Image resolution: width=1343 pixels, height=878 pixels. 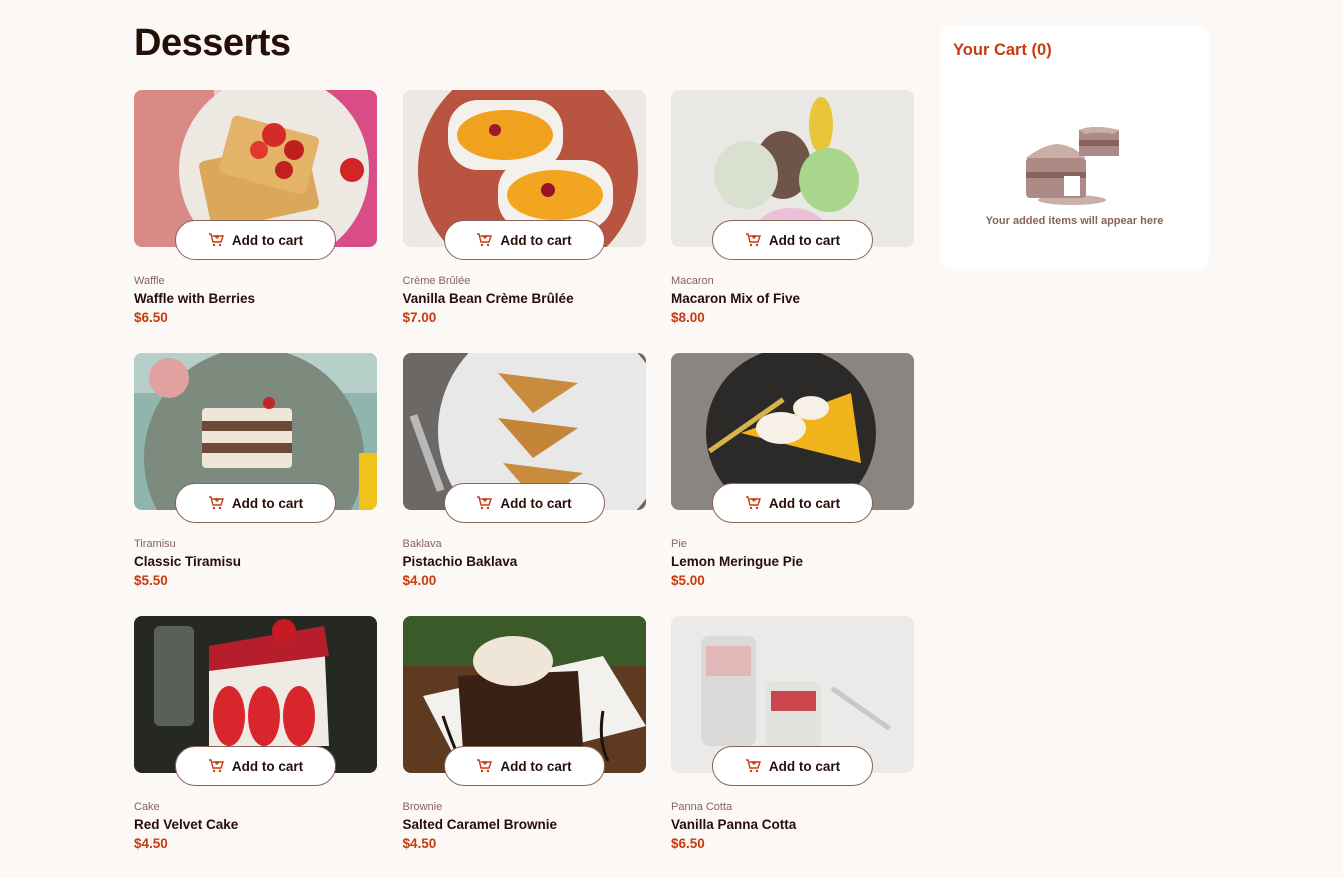 What do you see at coordinates (195, 298) in the screenshot?
I see `product-name: Waffle with Berries` at bounding box center [195, 298].